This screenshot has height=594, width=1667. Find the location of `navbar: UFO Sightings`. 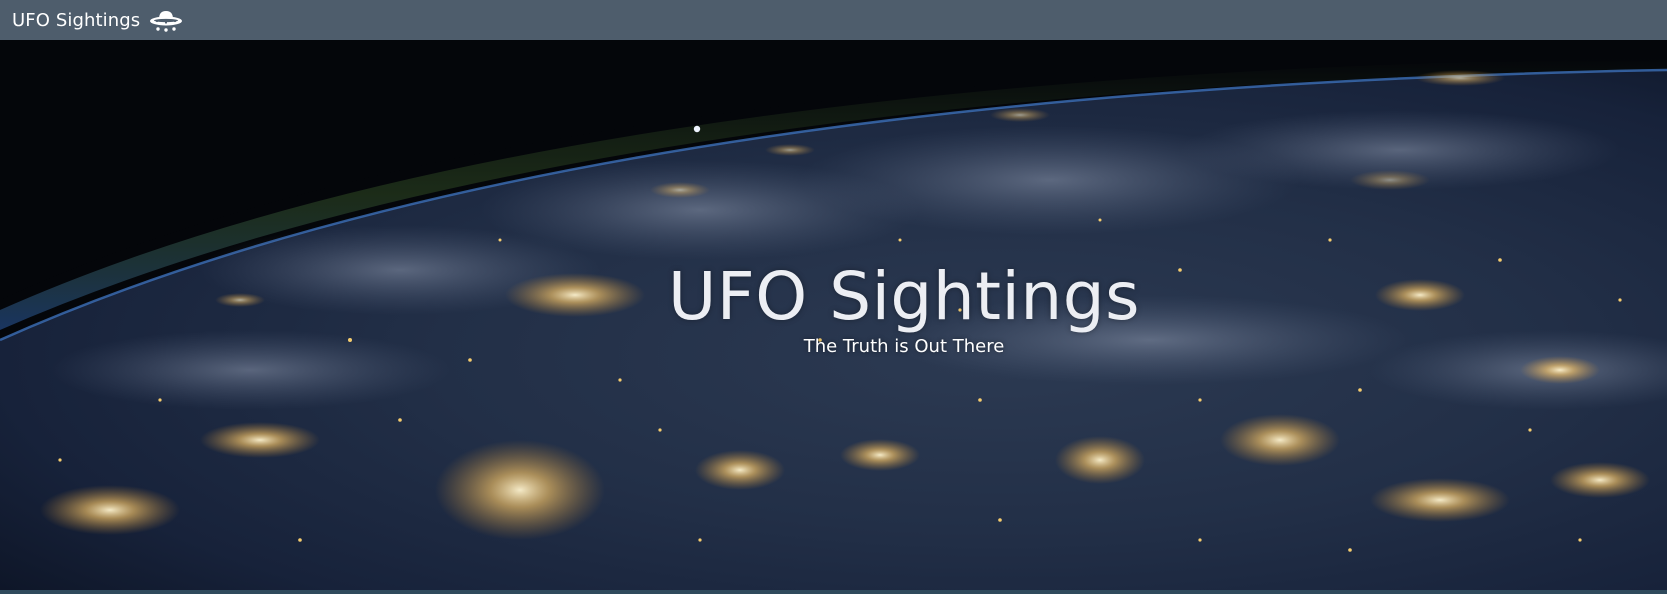

navbar: UFO Sightings is located at coordinates (833, 20).